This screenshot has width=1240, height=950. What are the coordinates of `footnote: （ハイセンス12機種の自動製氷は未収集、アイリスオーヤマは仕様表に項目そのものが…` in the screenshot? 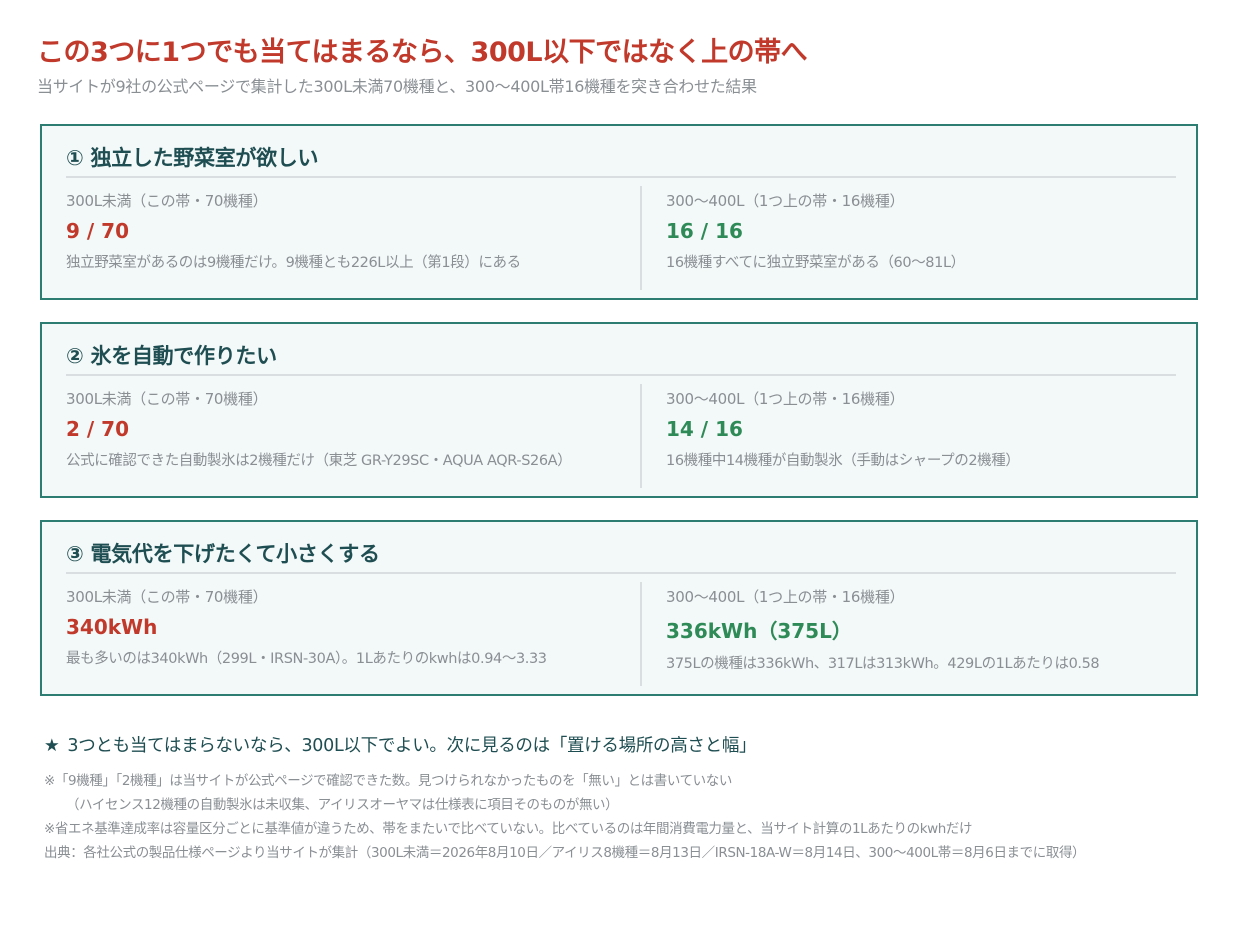 It's located at (342, 805).